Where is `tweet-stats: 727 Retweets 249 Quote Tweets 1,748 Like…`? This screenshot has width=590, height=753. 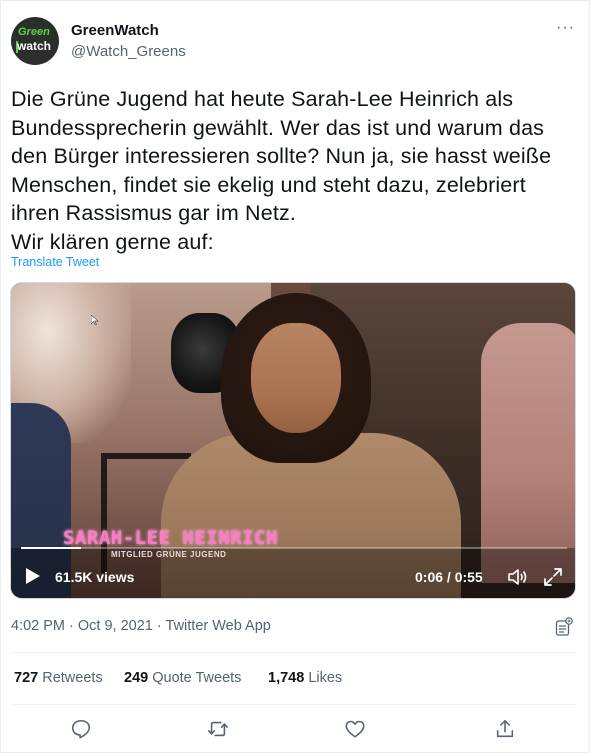 tweet-stats: 727 Retweets 249 Quote Tweets 1,748 Like… is located at coordinates (291, 680).